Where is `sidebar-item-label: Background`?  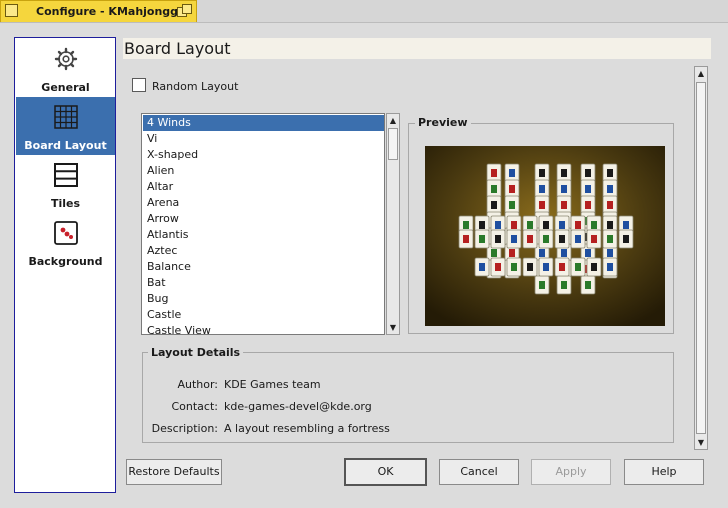
sidebar-item-label: Background is located at coordinates (65, 261).